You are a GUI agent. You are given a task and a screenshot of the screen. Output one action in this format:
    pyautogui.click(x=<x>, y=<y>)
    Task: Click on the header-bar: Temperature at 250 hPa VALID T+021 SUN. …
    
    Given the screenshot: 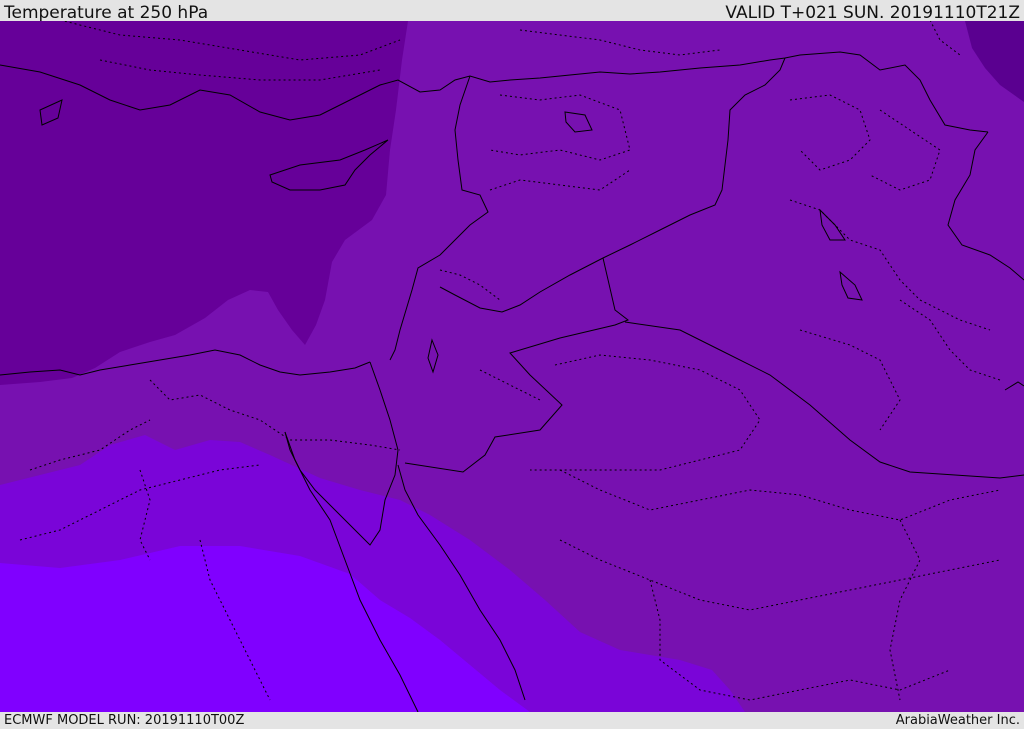 What is the action you would take?
    pyautogui.click(x=512, y=11)
    